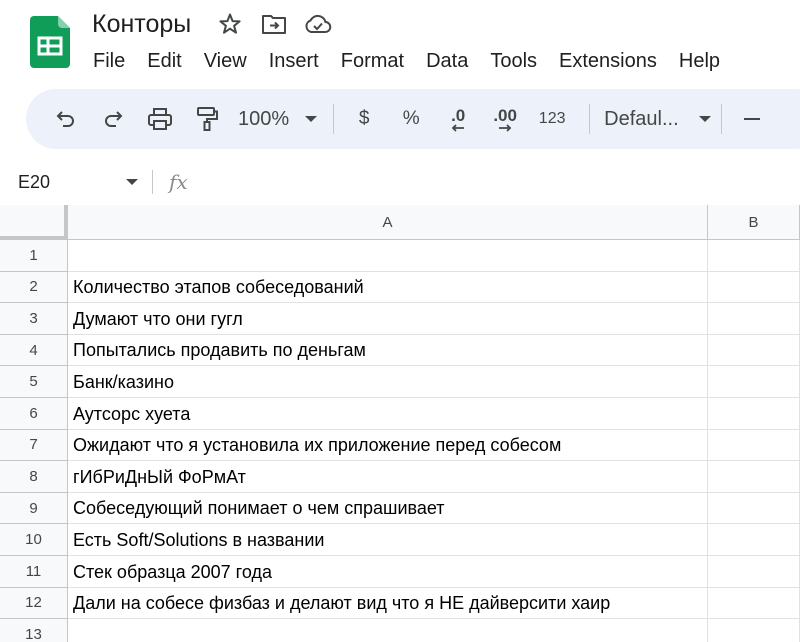 The height and width of the screenshot is (642, 800). Describe the element at coordinates (388, 571) in the screenshot. I see `cell-a: Стек образца 2007 года` at that location.